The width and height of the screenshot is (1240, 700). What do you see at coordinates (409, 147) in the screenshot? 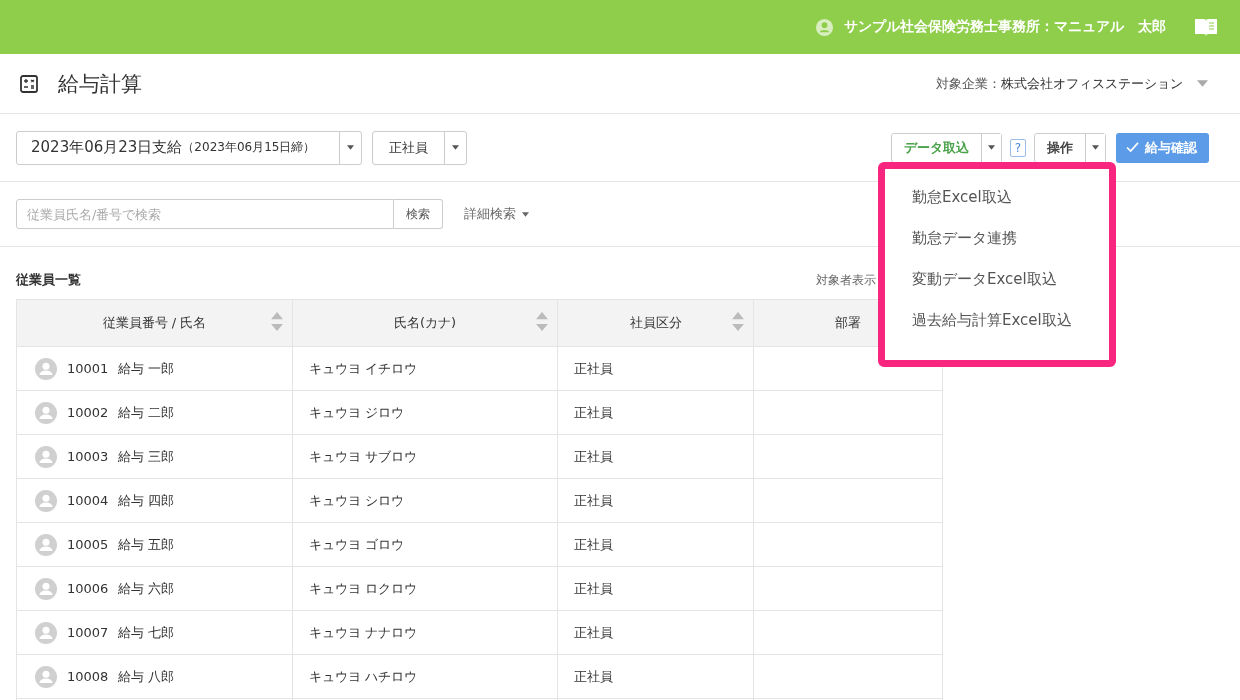
I see `employee-type-value: 正社員` at bounding box center [409, 147].